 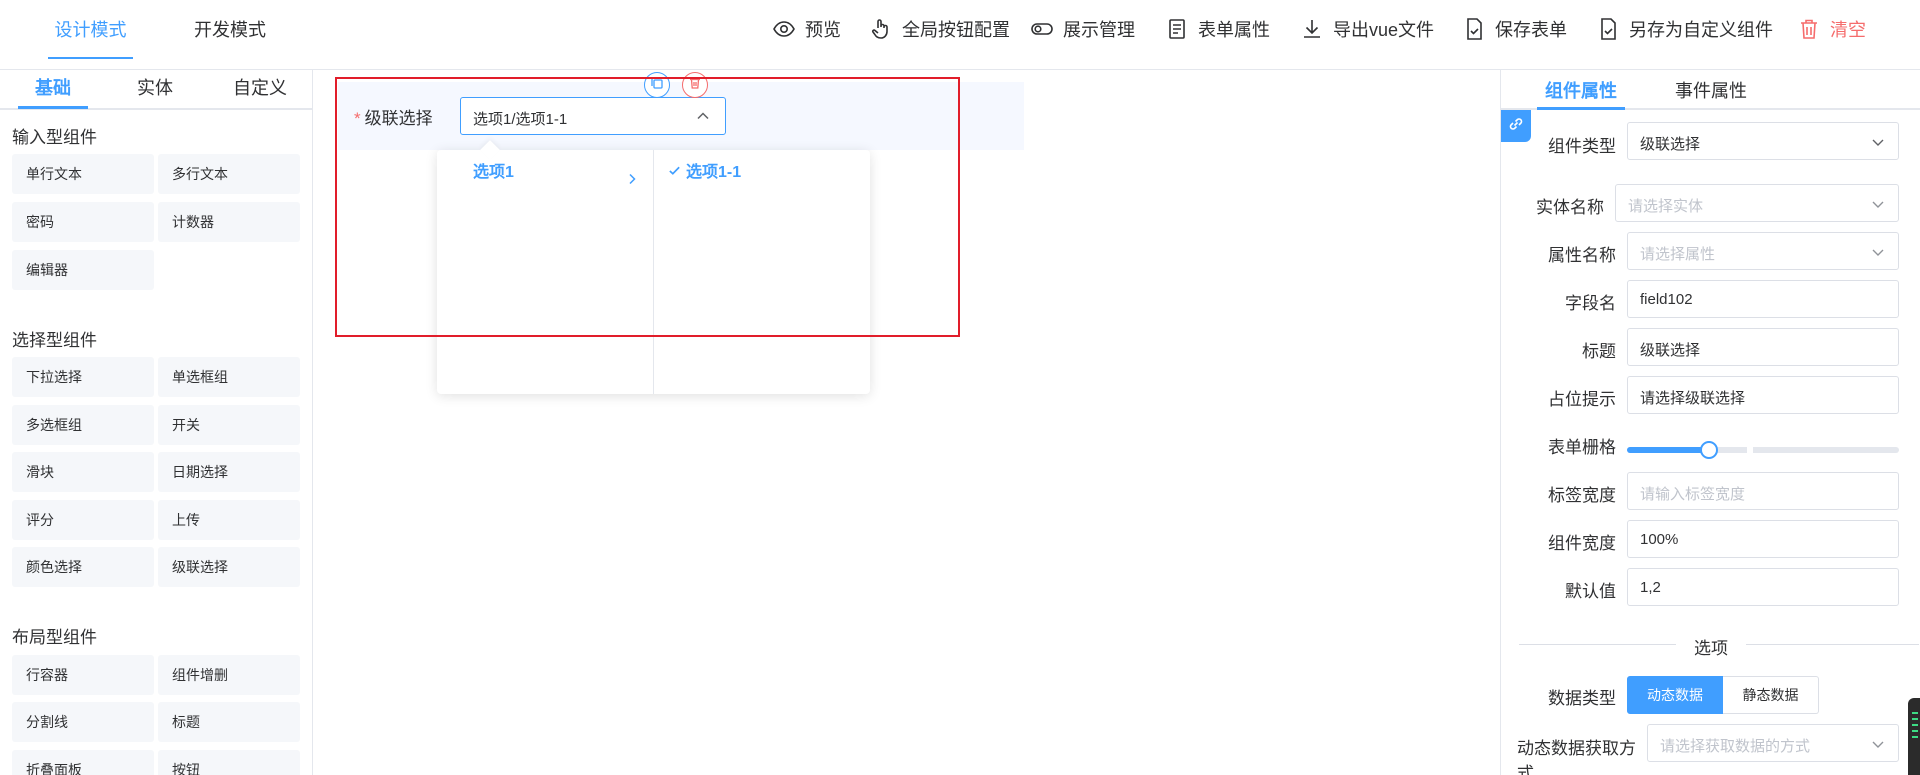 What do you see at coordinates (1582, 255) in the screenshot?
I see `attribute-name-label: 属性名称` at bounding box center [1582, 255].